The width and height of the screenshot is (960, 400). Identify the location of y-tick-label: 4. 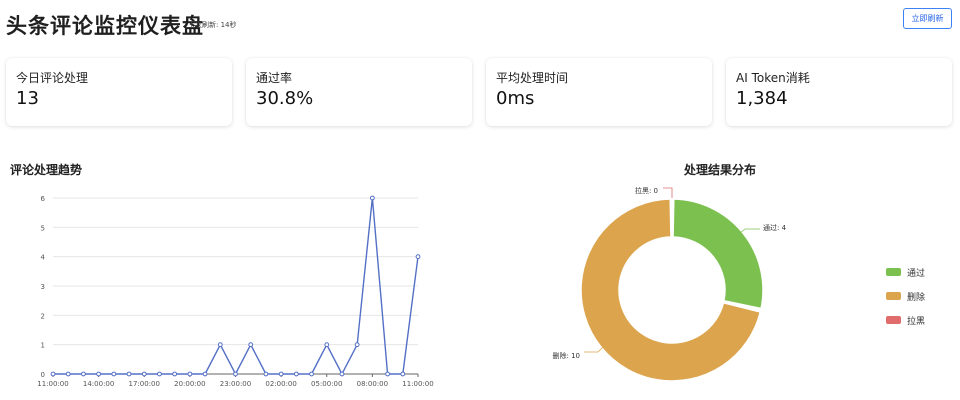
(43, 258).